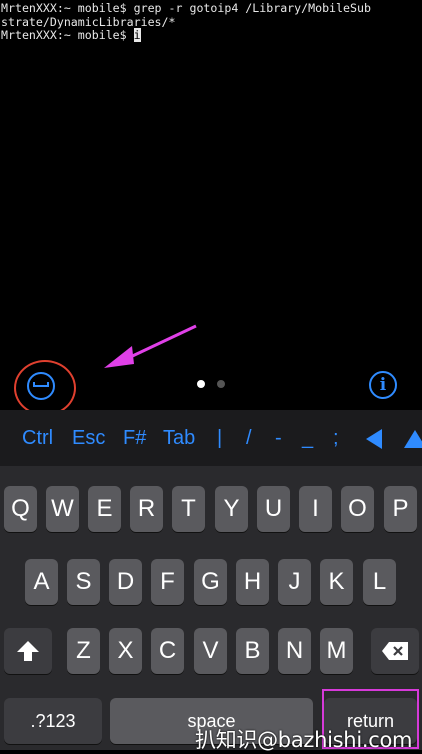 Image resolution: width=422 pixels, height=754 pixels. I want to click on key-v: V, so click(210, 651).